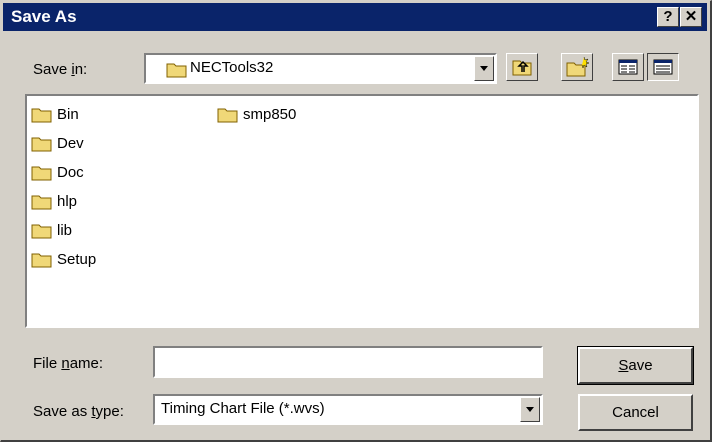 This screenshot has width=717, height=446. What do you see at coordinates (70, 143) in the screenshot?
I see `folder-name: Dev` at bounding box center [70, 143].